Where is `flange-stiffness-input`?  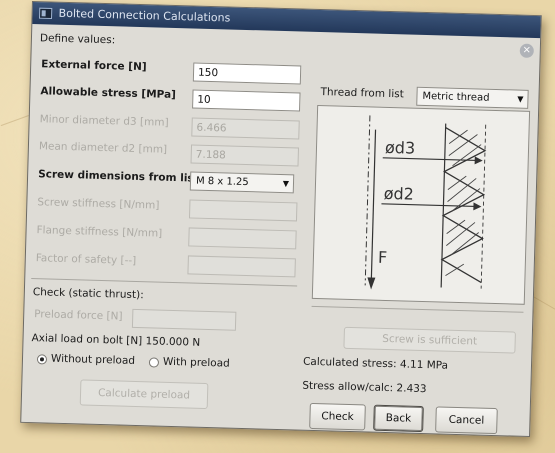
flange-stiffness-input is located at coordinates (242, 238).